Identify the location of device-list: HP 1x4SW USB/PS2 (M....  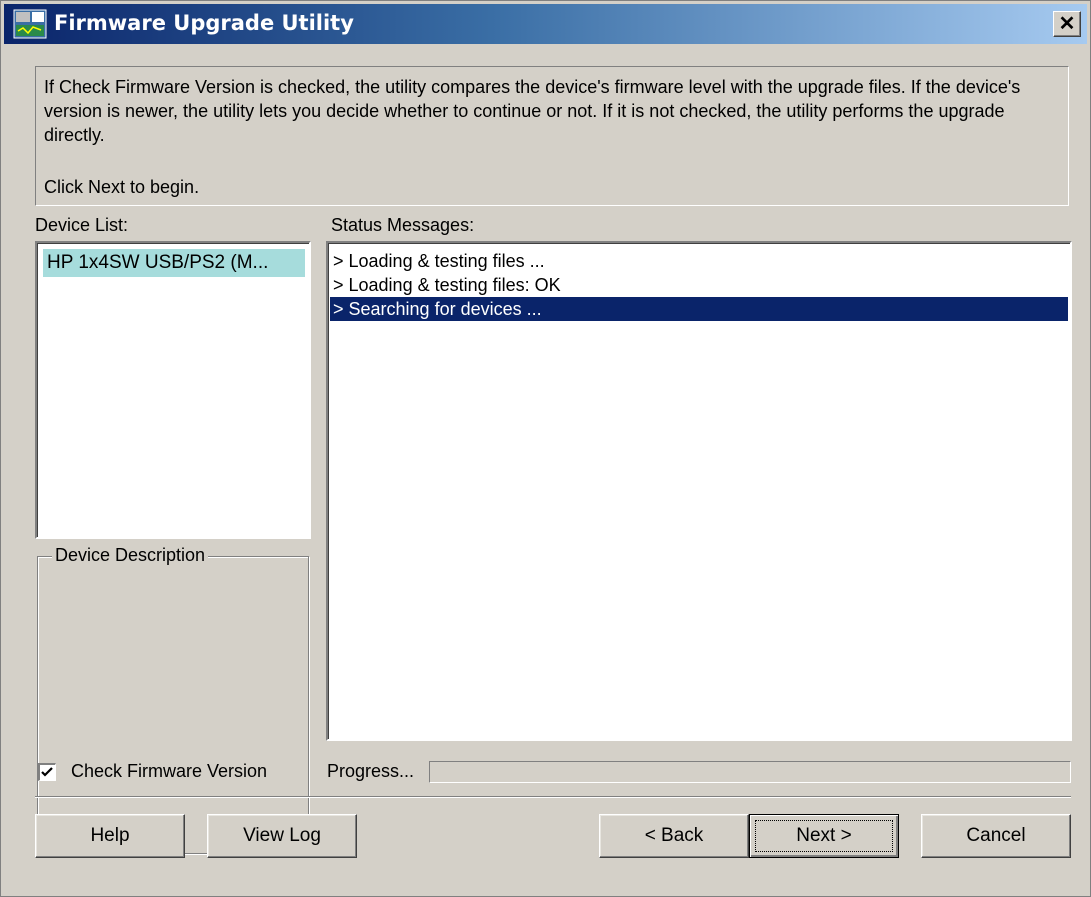
(173, 390).